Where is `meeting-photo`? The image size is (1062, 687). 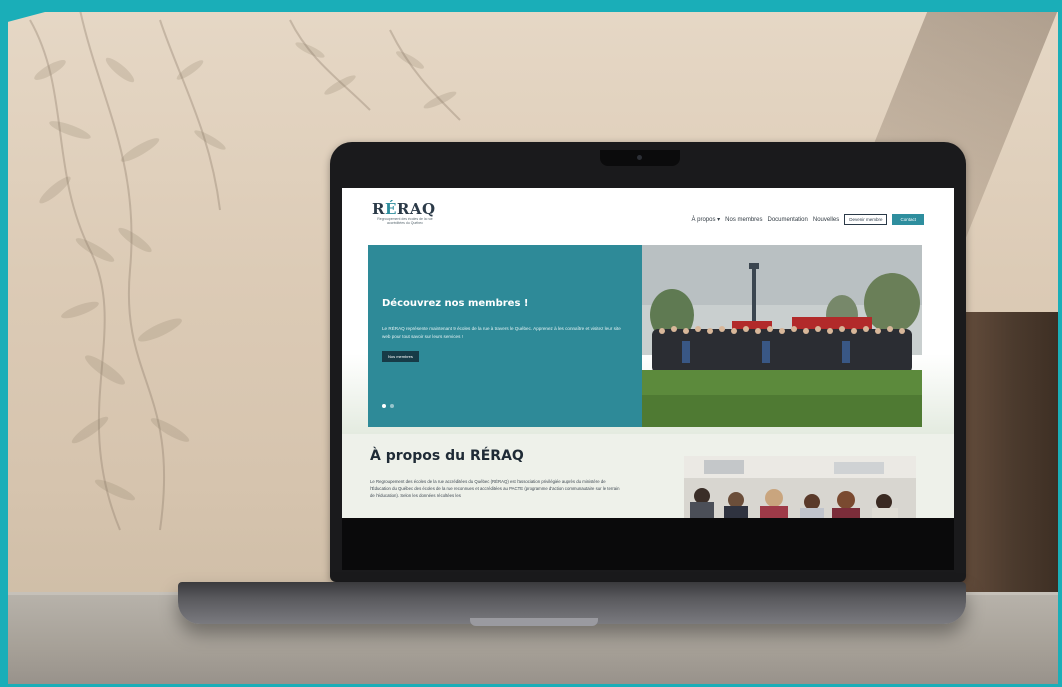 meeting-photo is located at coordinates (800, 487).